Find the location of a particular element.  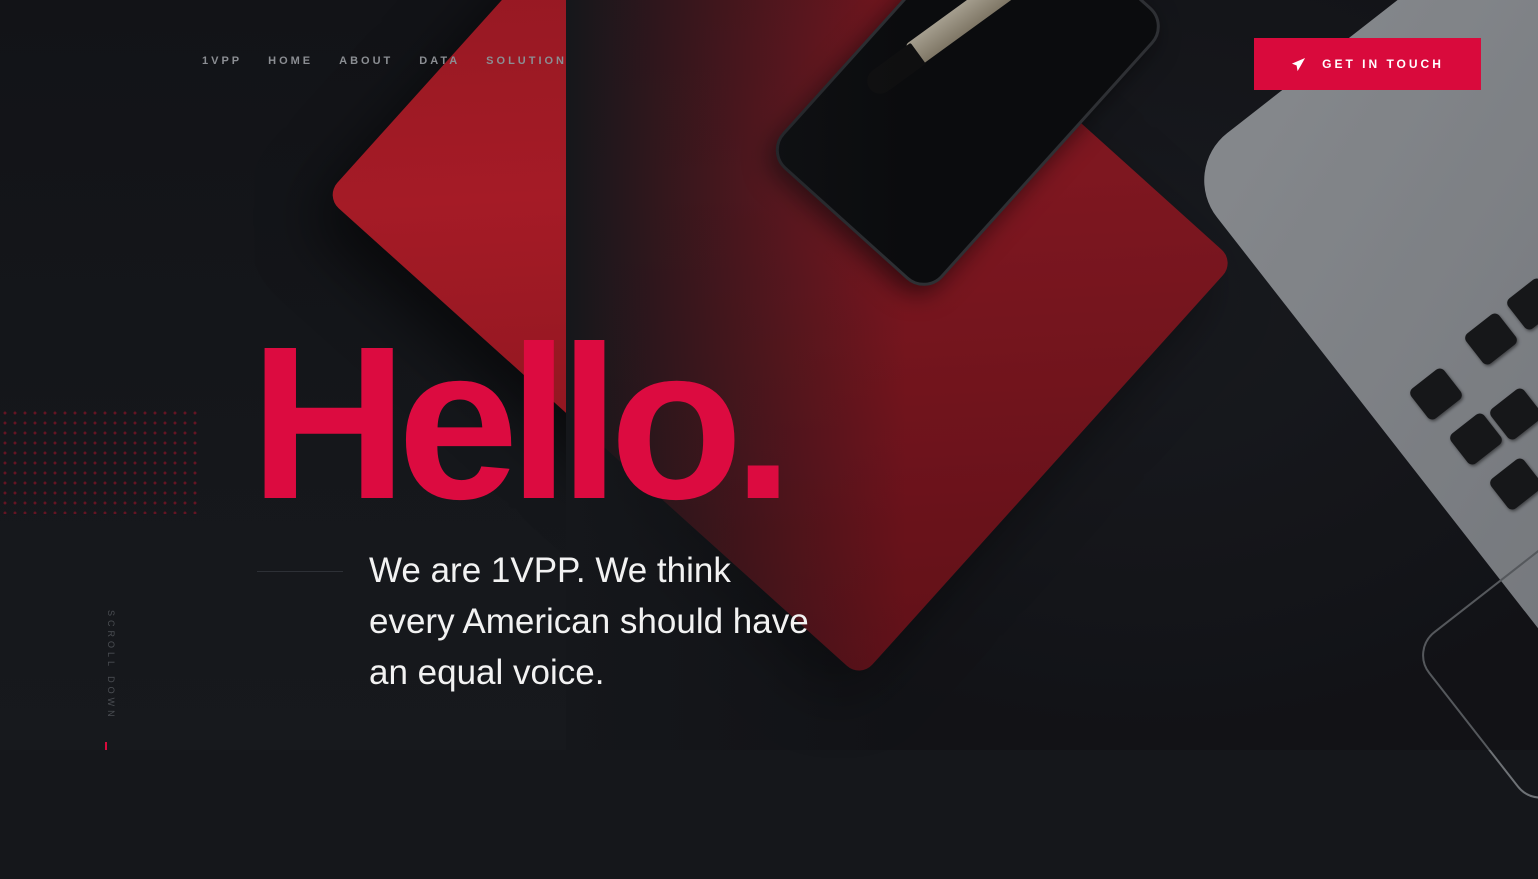

dot-pattern is located at coordinates (99, 461).